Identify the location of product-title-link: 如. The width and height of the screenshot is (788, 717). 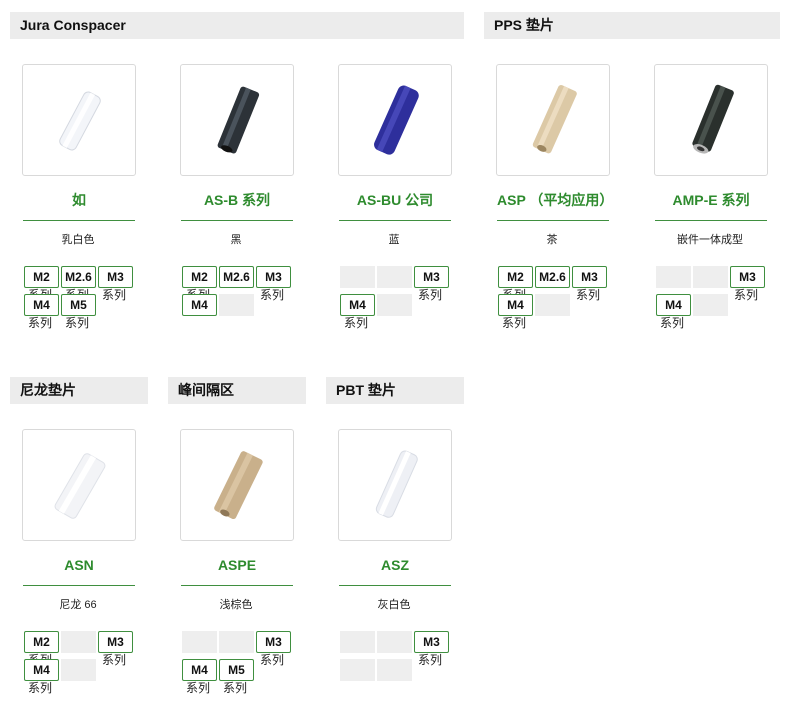
(79, 200).